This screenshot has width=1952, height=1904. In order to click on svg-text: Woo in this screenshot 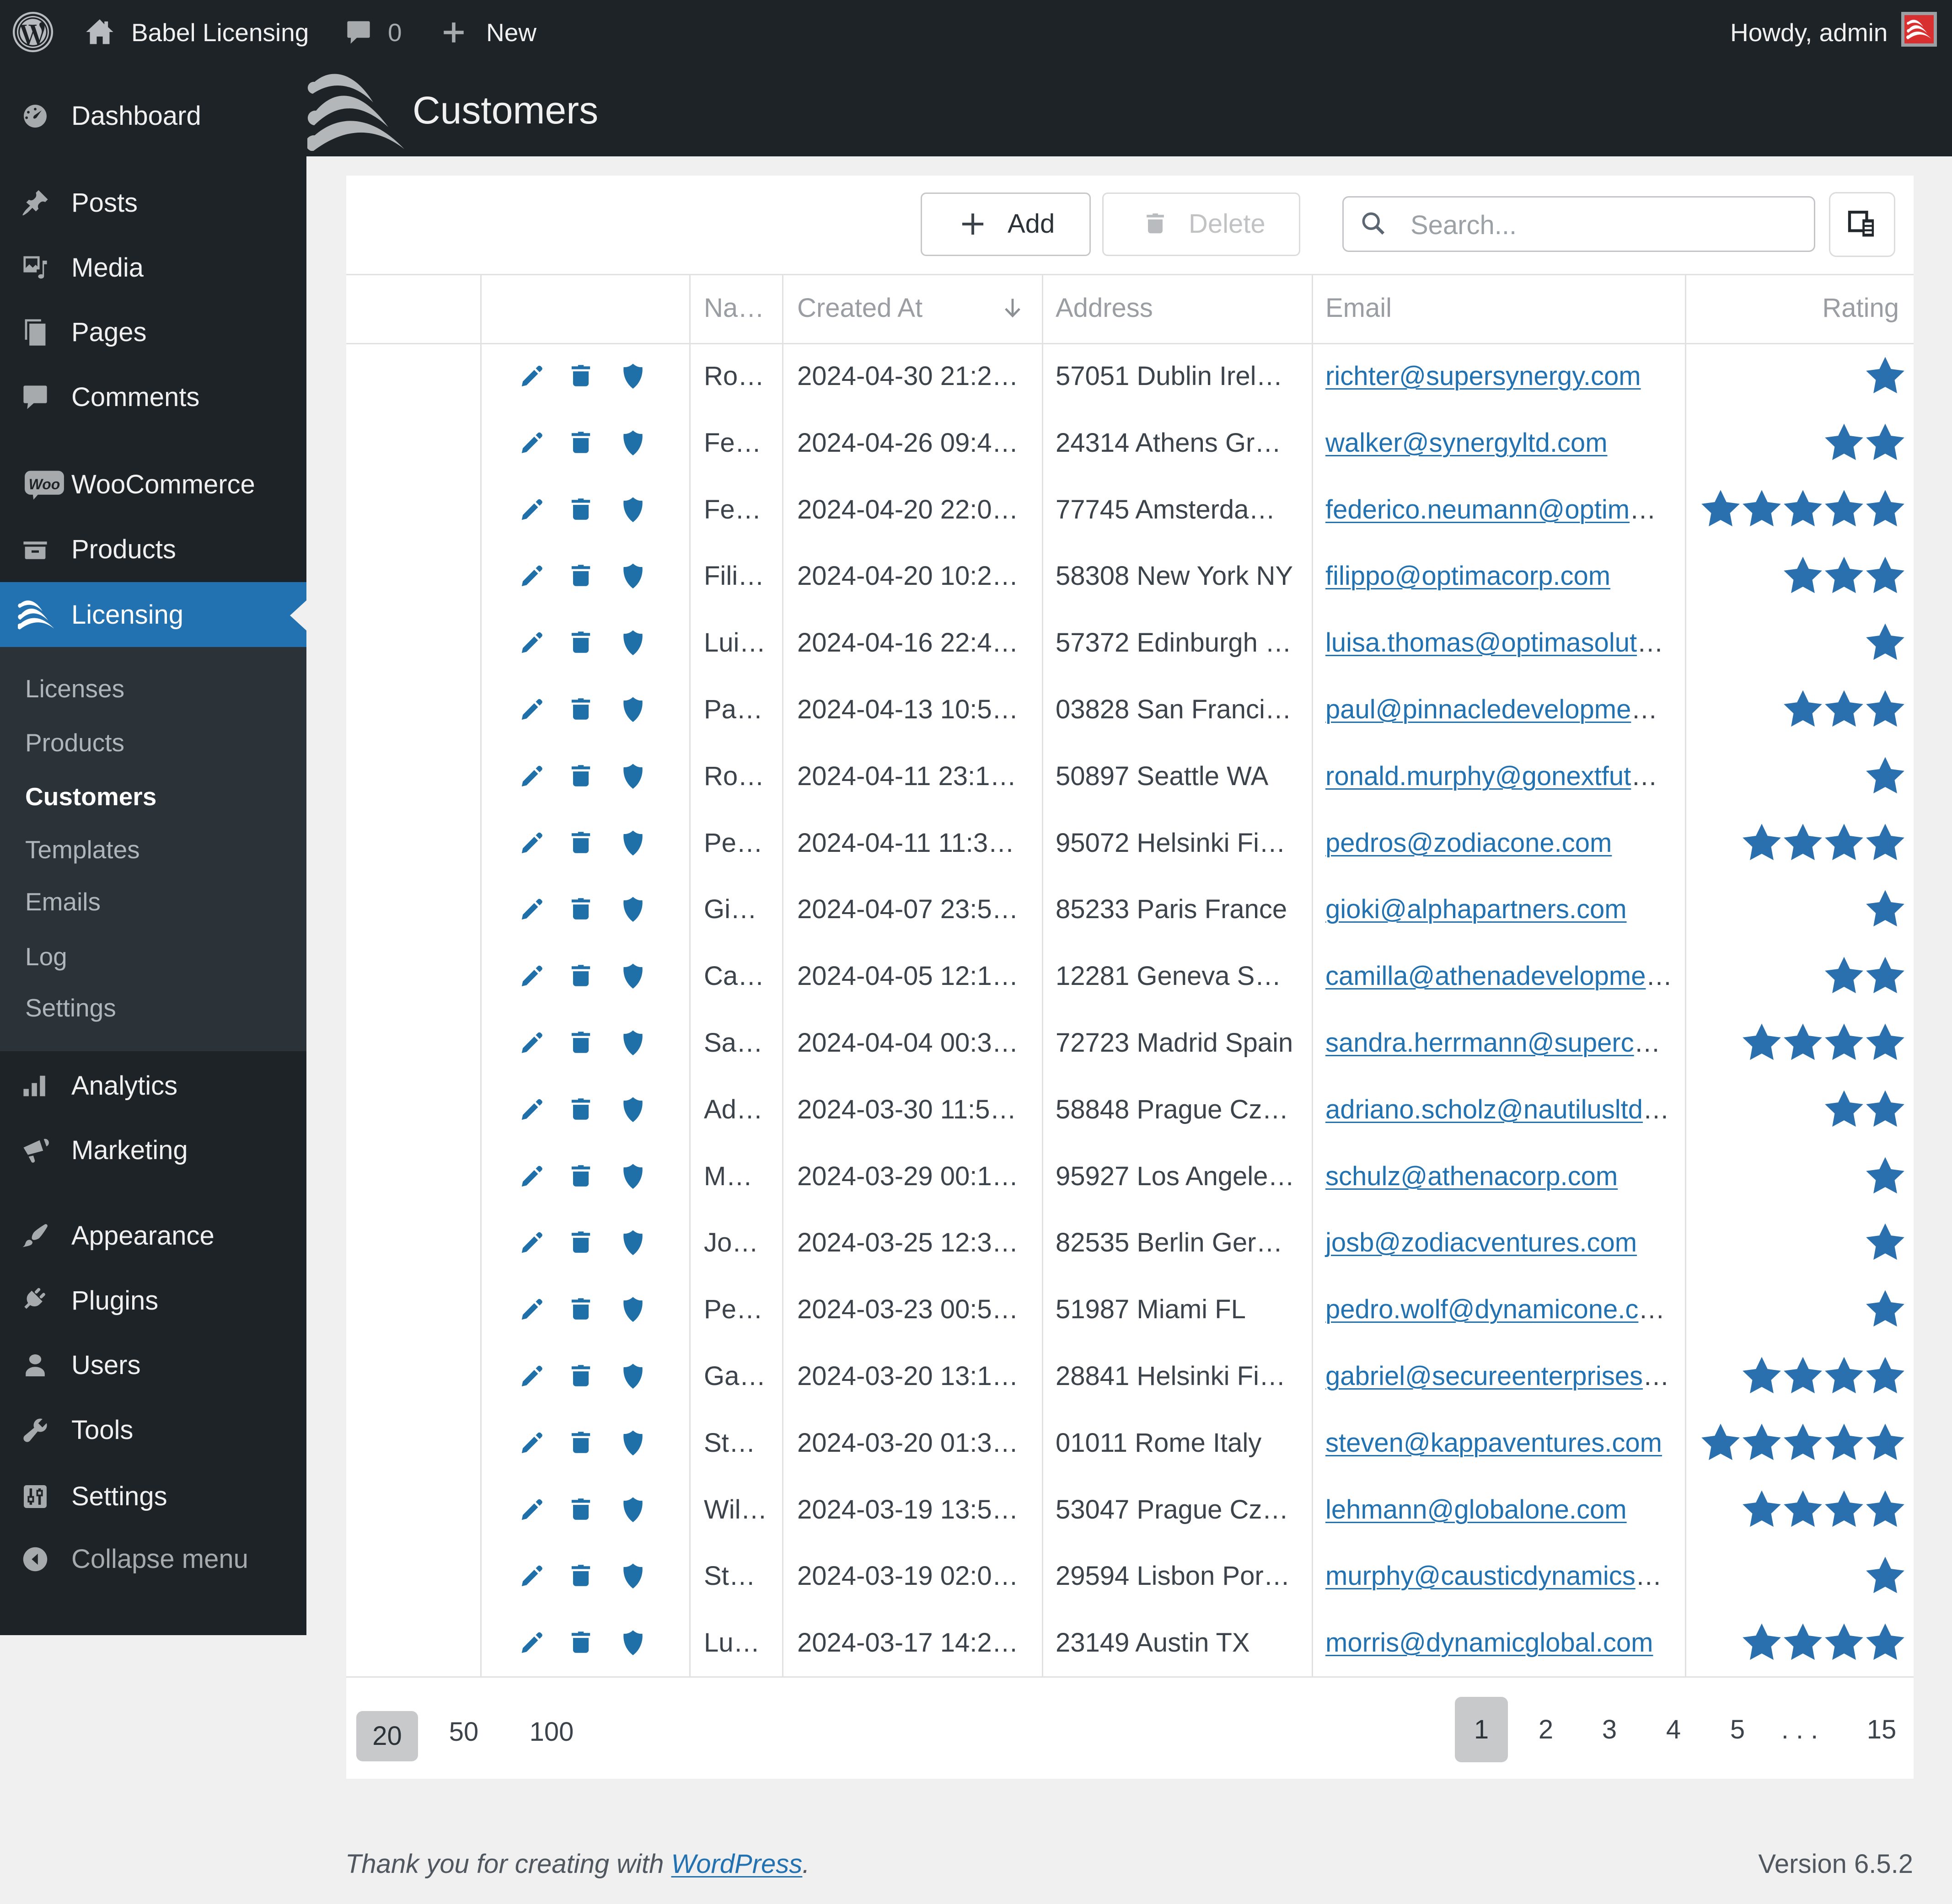, I will do `click(44, 484)`.